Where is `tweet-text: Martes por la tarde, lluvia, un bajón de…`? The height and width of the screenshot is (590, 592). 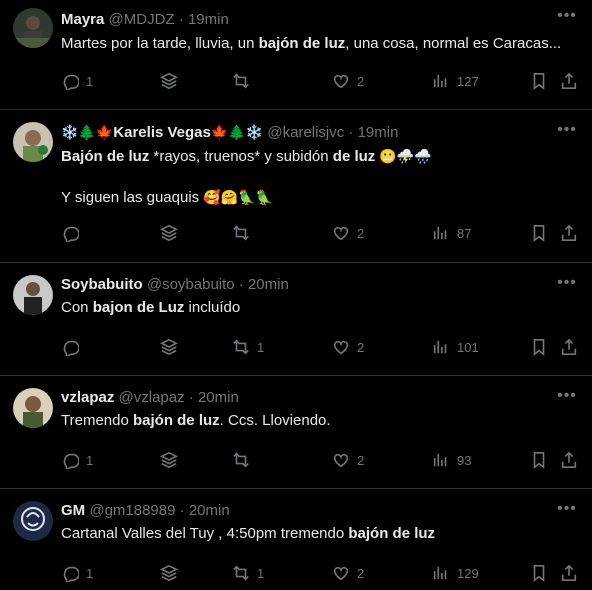
tweet-text: Martes por la tarde, lluvia, un bajón de… is located at coordinates (318, 44).